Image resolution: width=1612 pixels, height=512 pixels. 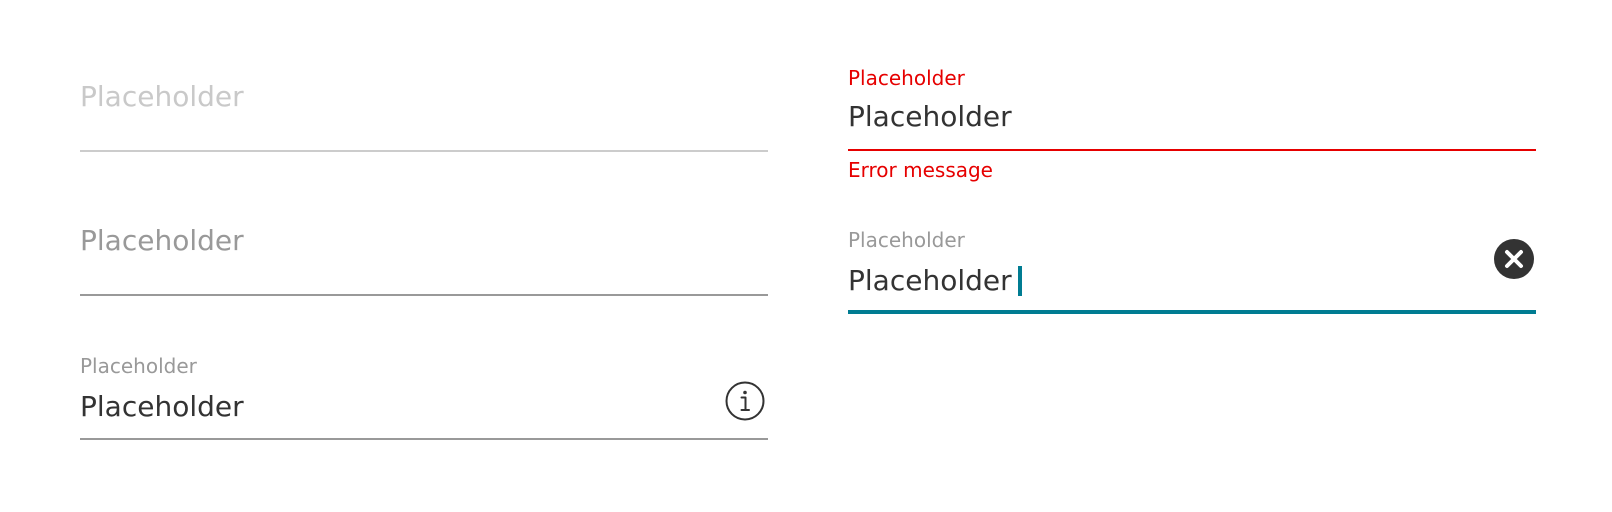 I want to click on text-field-filled: Placeholder Placeholder, so click(x=424, y=397).